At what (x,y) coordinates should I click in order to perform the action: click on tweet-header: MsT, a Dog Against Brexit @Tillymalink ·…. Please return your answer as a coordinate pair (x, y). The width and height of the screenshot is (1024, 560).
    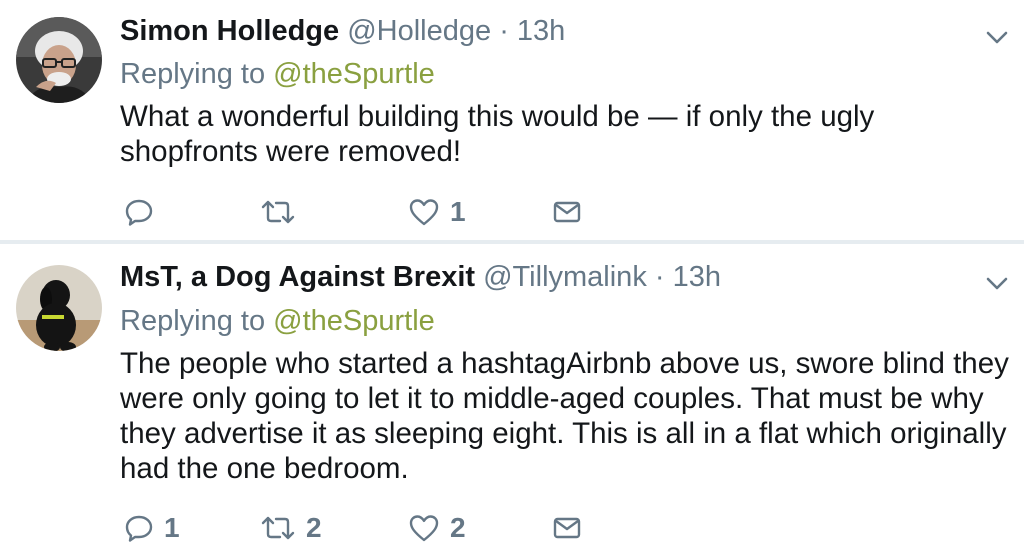
    Looking at the image, I should click on (420, 277).